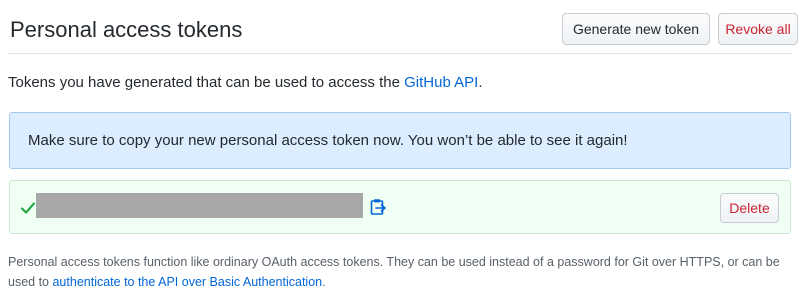 The width and height of the screenshot is (800, 300). What do you see at coordinates (378, 207) in the screenshot?
I see `clipboard-icon` at bounding box center [378, 207].